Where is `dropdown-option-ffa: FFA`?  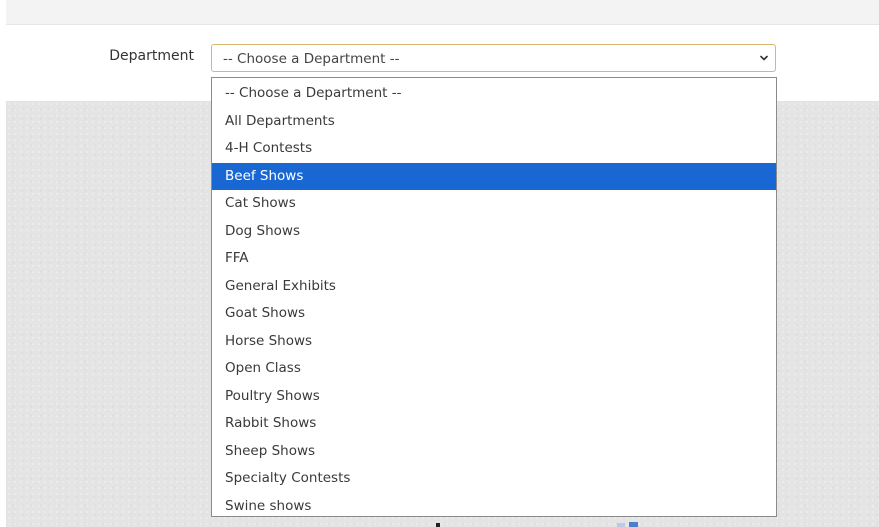 dropdown-option-ffa: FFA is located at coordinates (494, 259).